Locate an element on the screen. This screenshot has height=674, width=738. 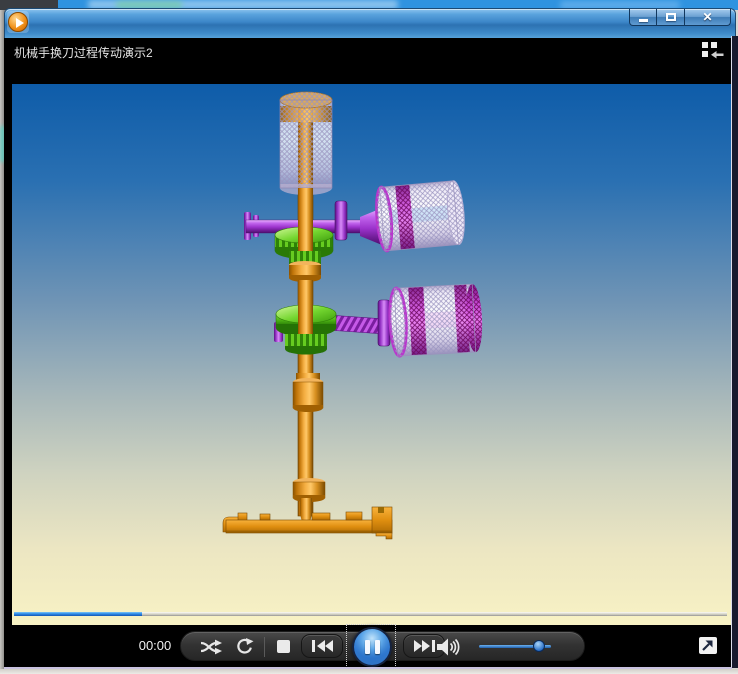
close-icon: ✕ is located at coordinates (707, 17).